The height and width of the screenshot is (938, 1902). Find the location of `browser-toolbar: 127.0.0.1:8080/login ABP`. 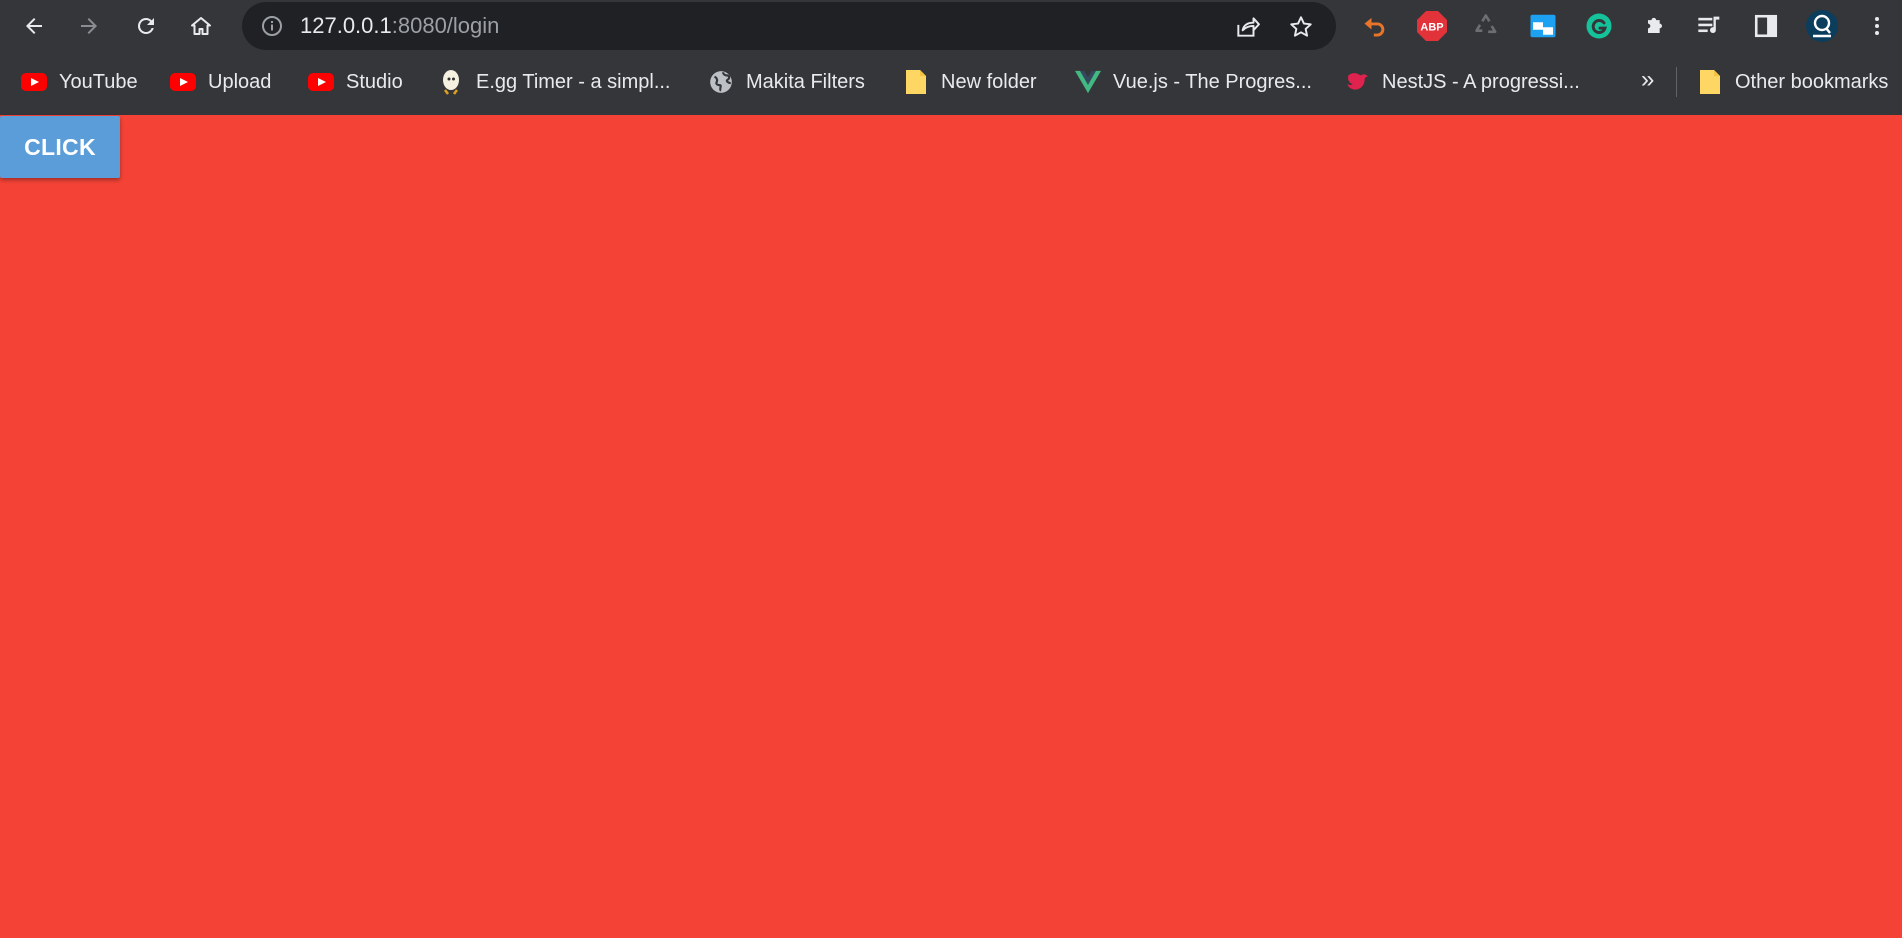

browser-toolbar: 127.0.0.1:8080/login ABP is located at coordinates (951, 26).